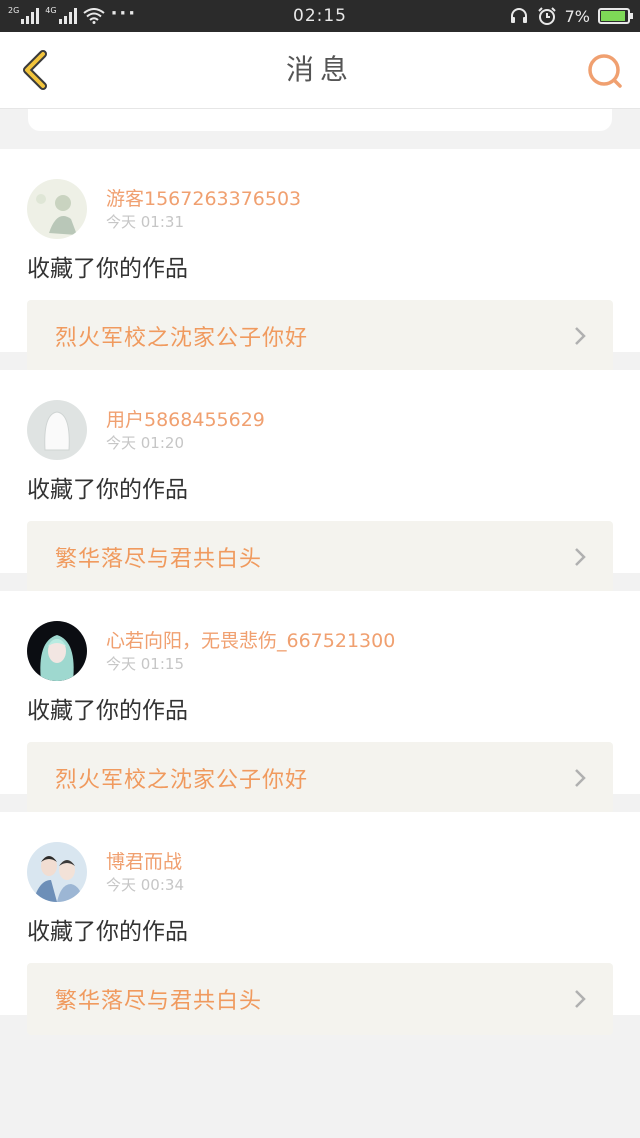 Image resolution: width=640 pixels, height=1138 pixels. What do you see at coordinates (145, 885) in the screenshot?
I see `message-time: 今天 00:34` at bounding box center [145, 885].